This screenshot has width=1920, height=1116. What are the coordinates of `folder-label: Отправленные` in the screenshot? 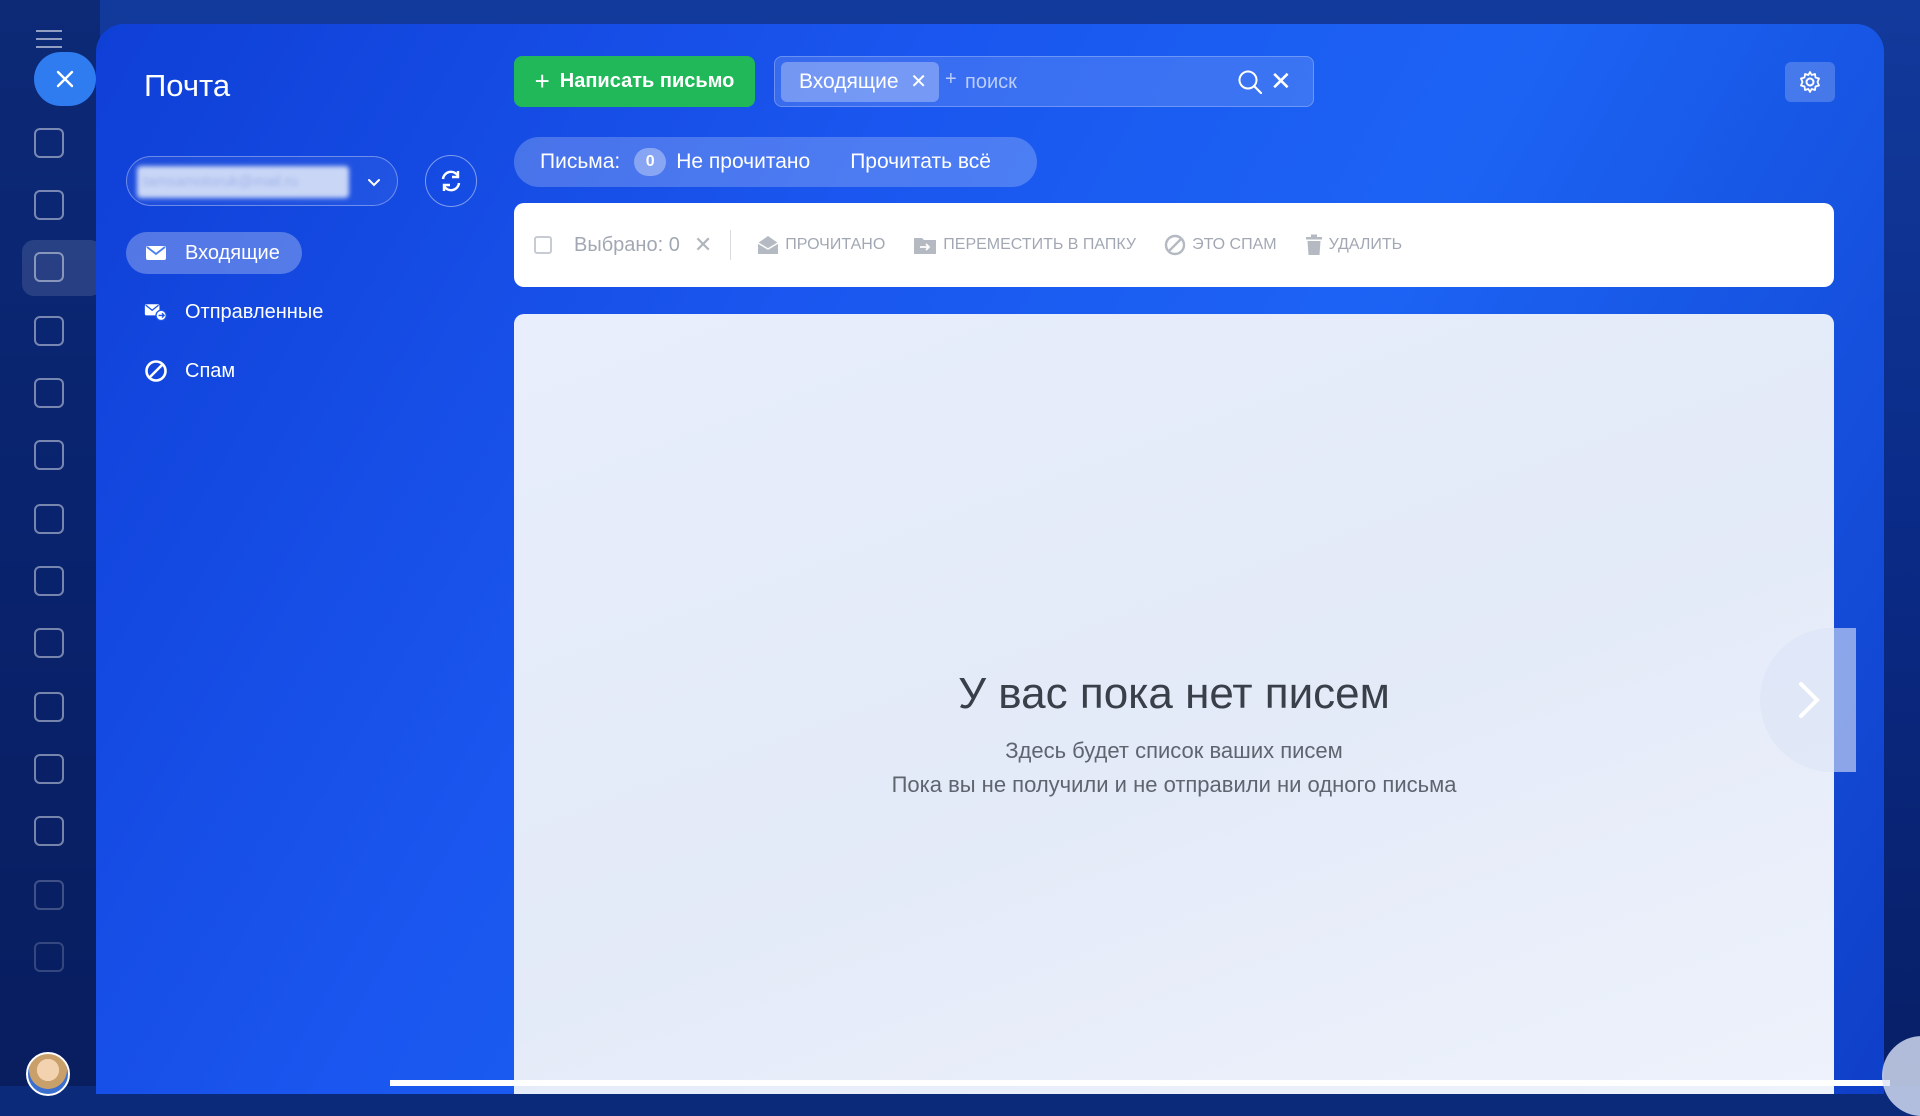 It's located at (254, 312).